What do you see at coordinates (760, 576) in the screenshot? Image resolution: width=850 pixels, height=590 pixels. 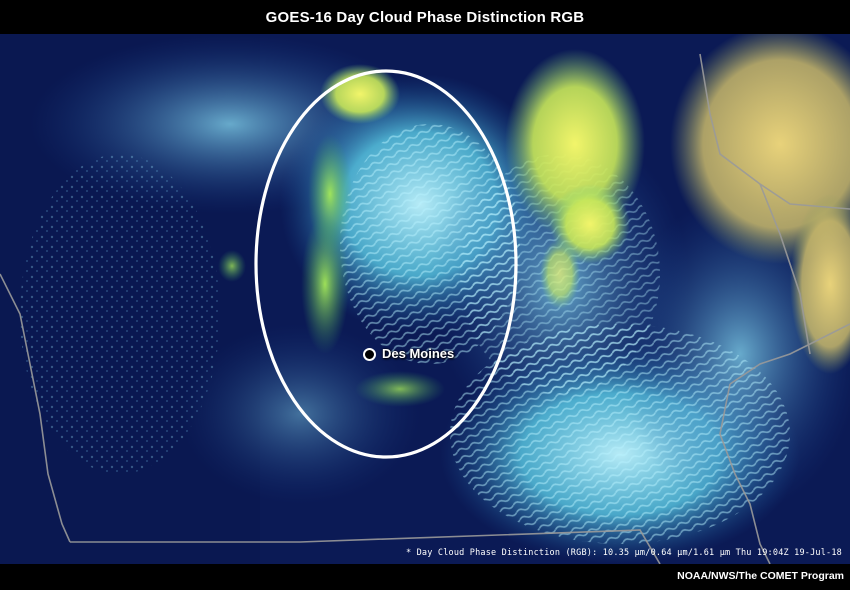 I see `credit-text: NOAA/NWS/The COMET Program` at bounding box center [760, 576].